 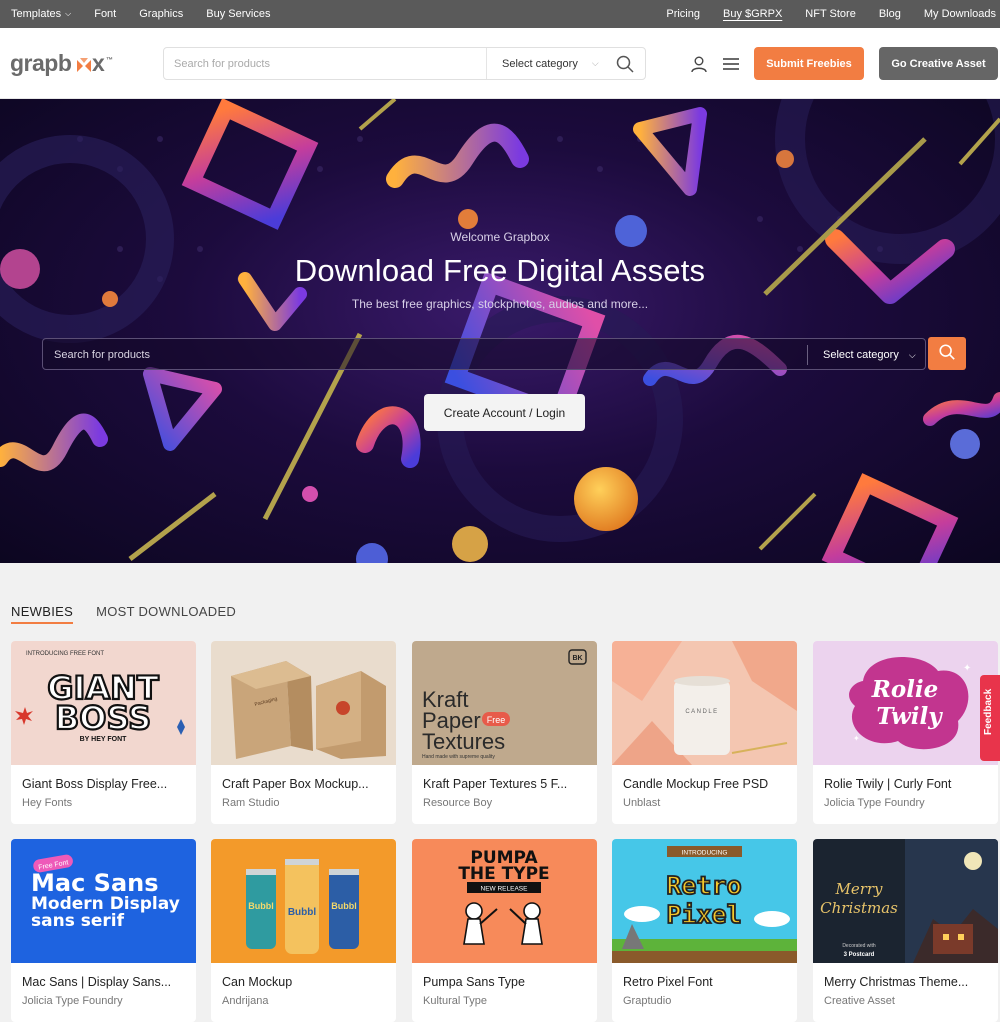 What do you see at coordinates (699, 64) in the screenshot?
I see `user-icon` at bounding box center [699, 64].